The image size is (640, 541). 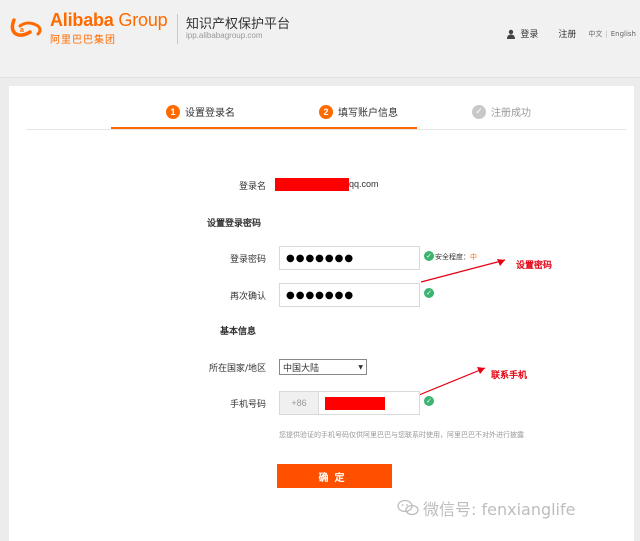 I want to click on top-nav: 登录 注册 中文 | English, so click(x=571, y=33).